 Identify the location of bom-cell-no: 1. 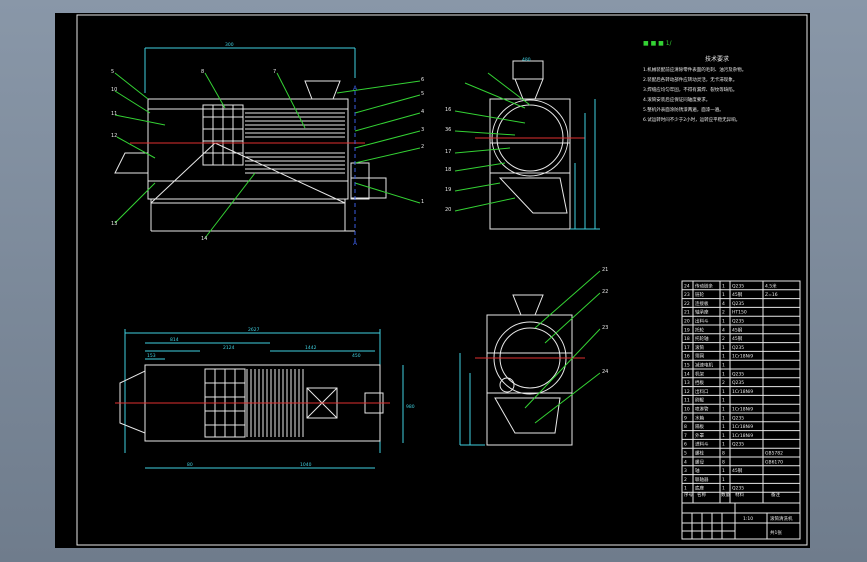
(685, 489).